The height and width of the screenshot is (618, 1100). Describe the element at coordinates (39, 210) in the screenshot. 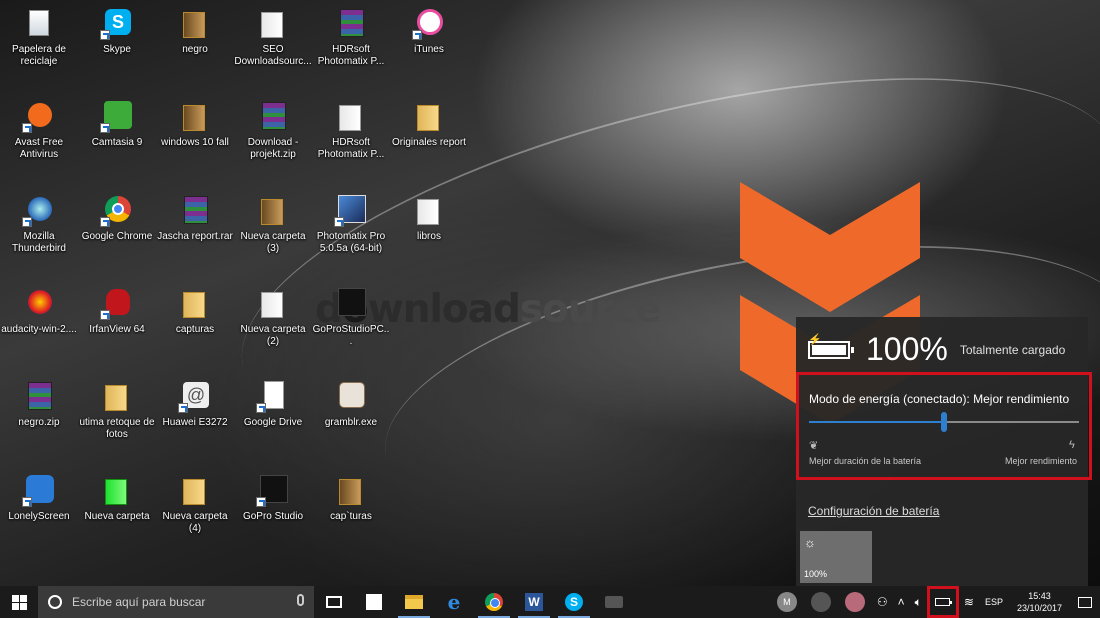

I see `thunderbird-icon` at that location.